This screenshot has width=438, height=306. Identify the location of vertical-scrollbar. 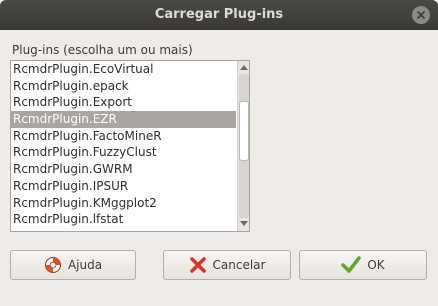
(243, 146).